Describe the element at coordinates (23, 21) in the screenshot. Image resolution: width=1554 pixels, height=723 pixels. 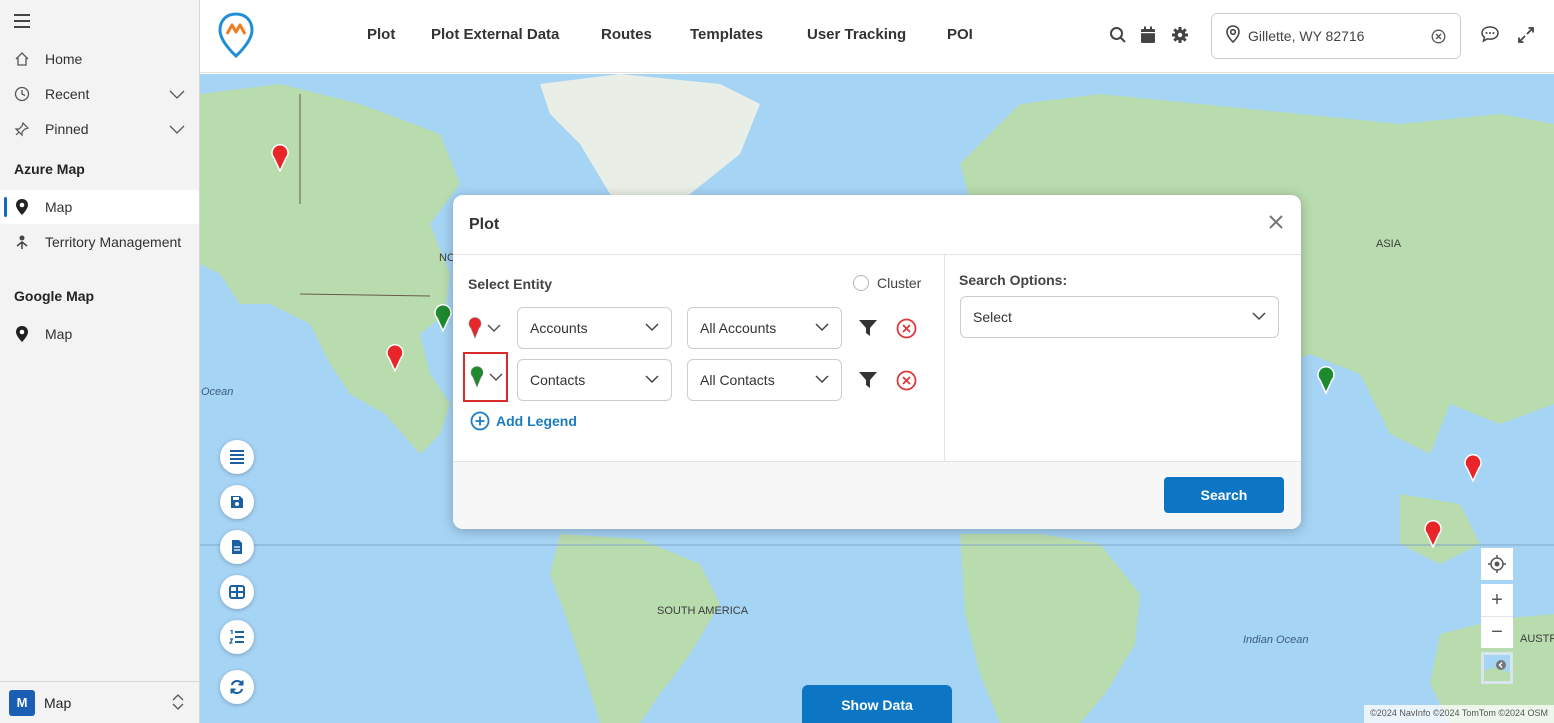
I see `hamburger-menu-icon` at that location.